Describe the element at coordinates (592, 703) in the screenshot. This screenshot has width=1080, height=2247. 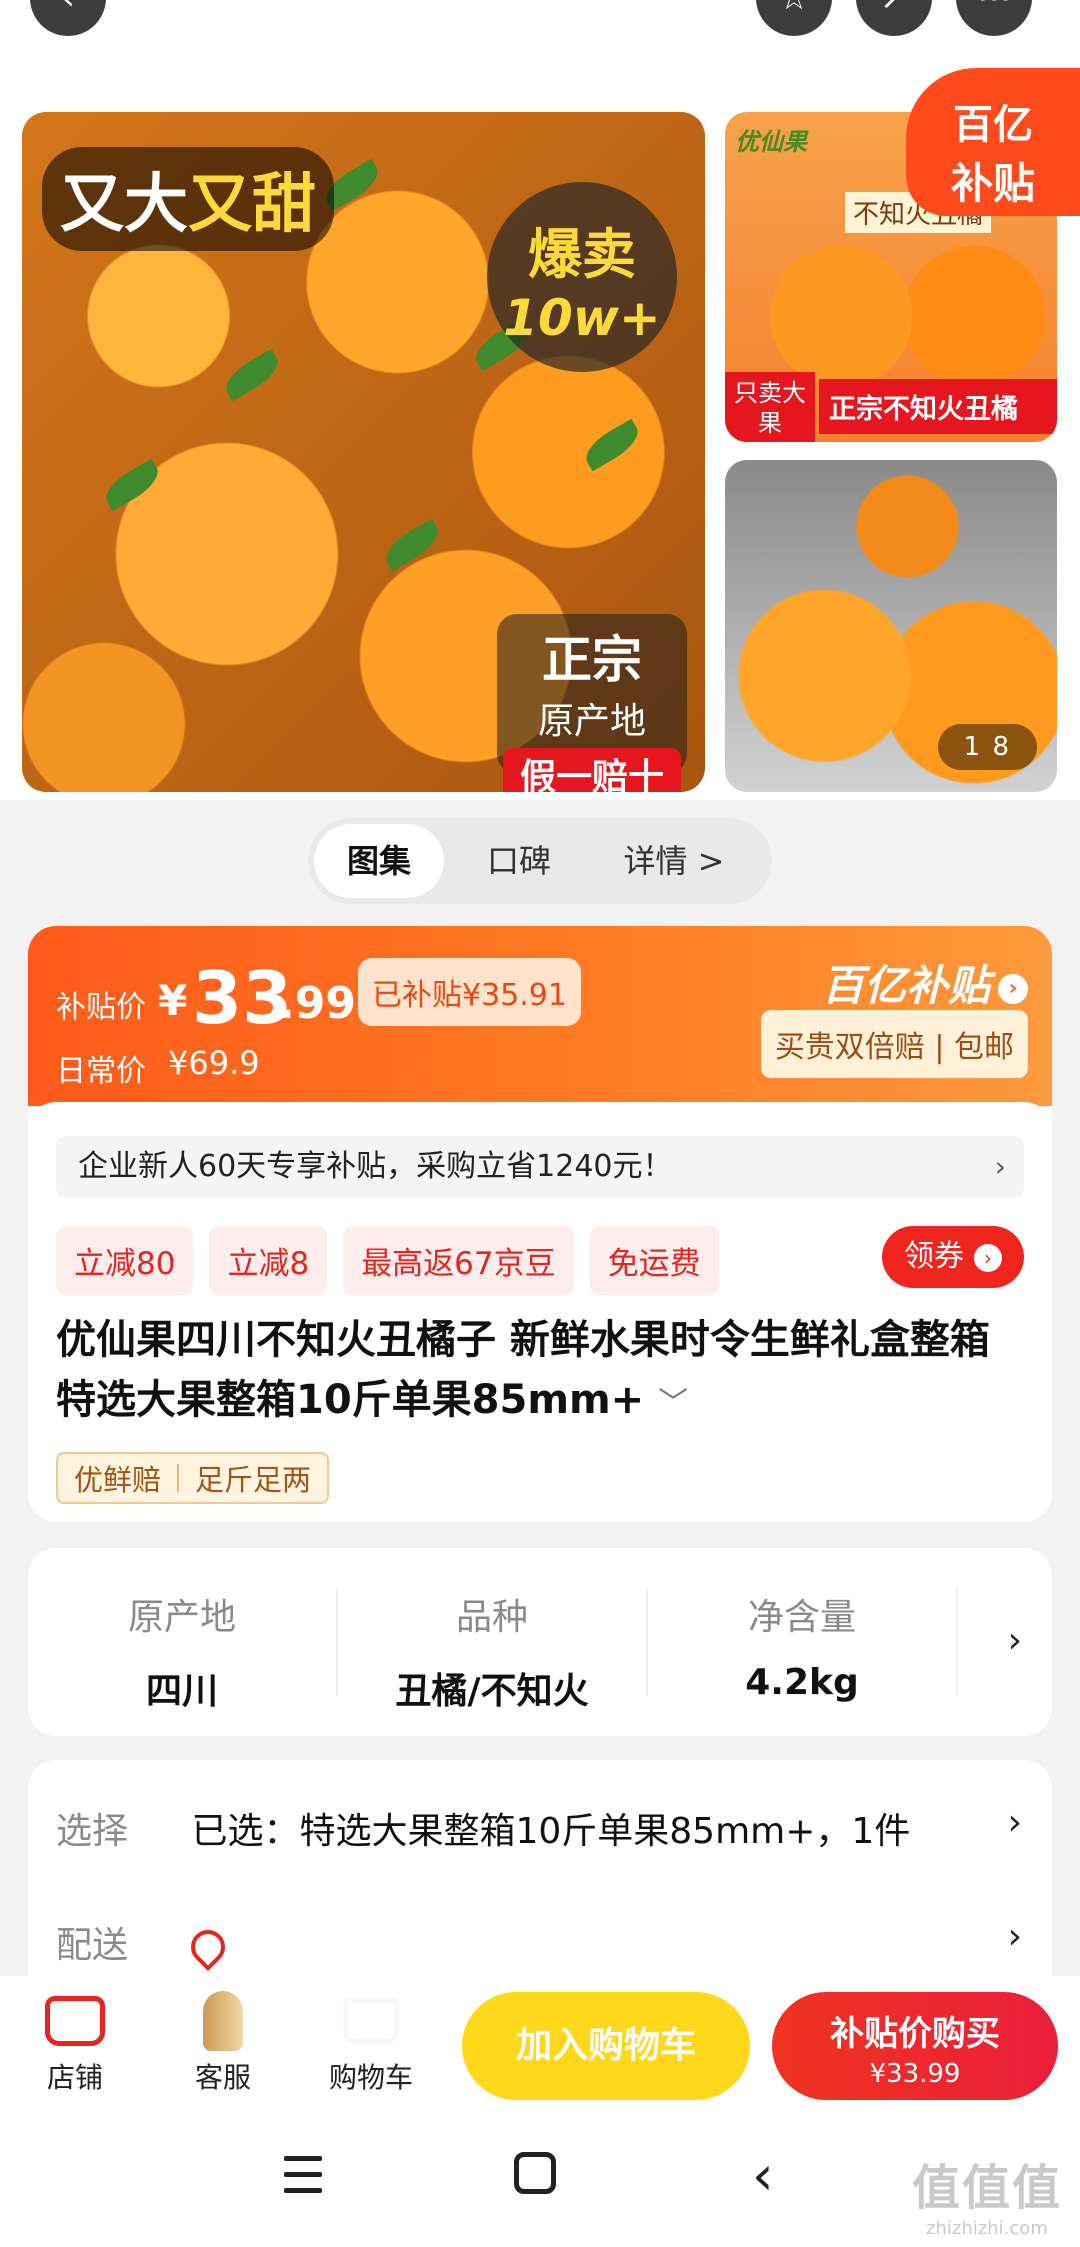
I see `origin-guarantee-badge: 正宗 原产地 假一赔十` at that location.